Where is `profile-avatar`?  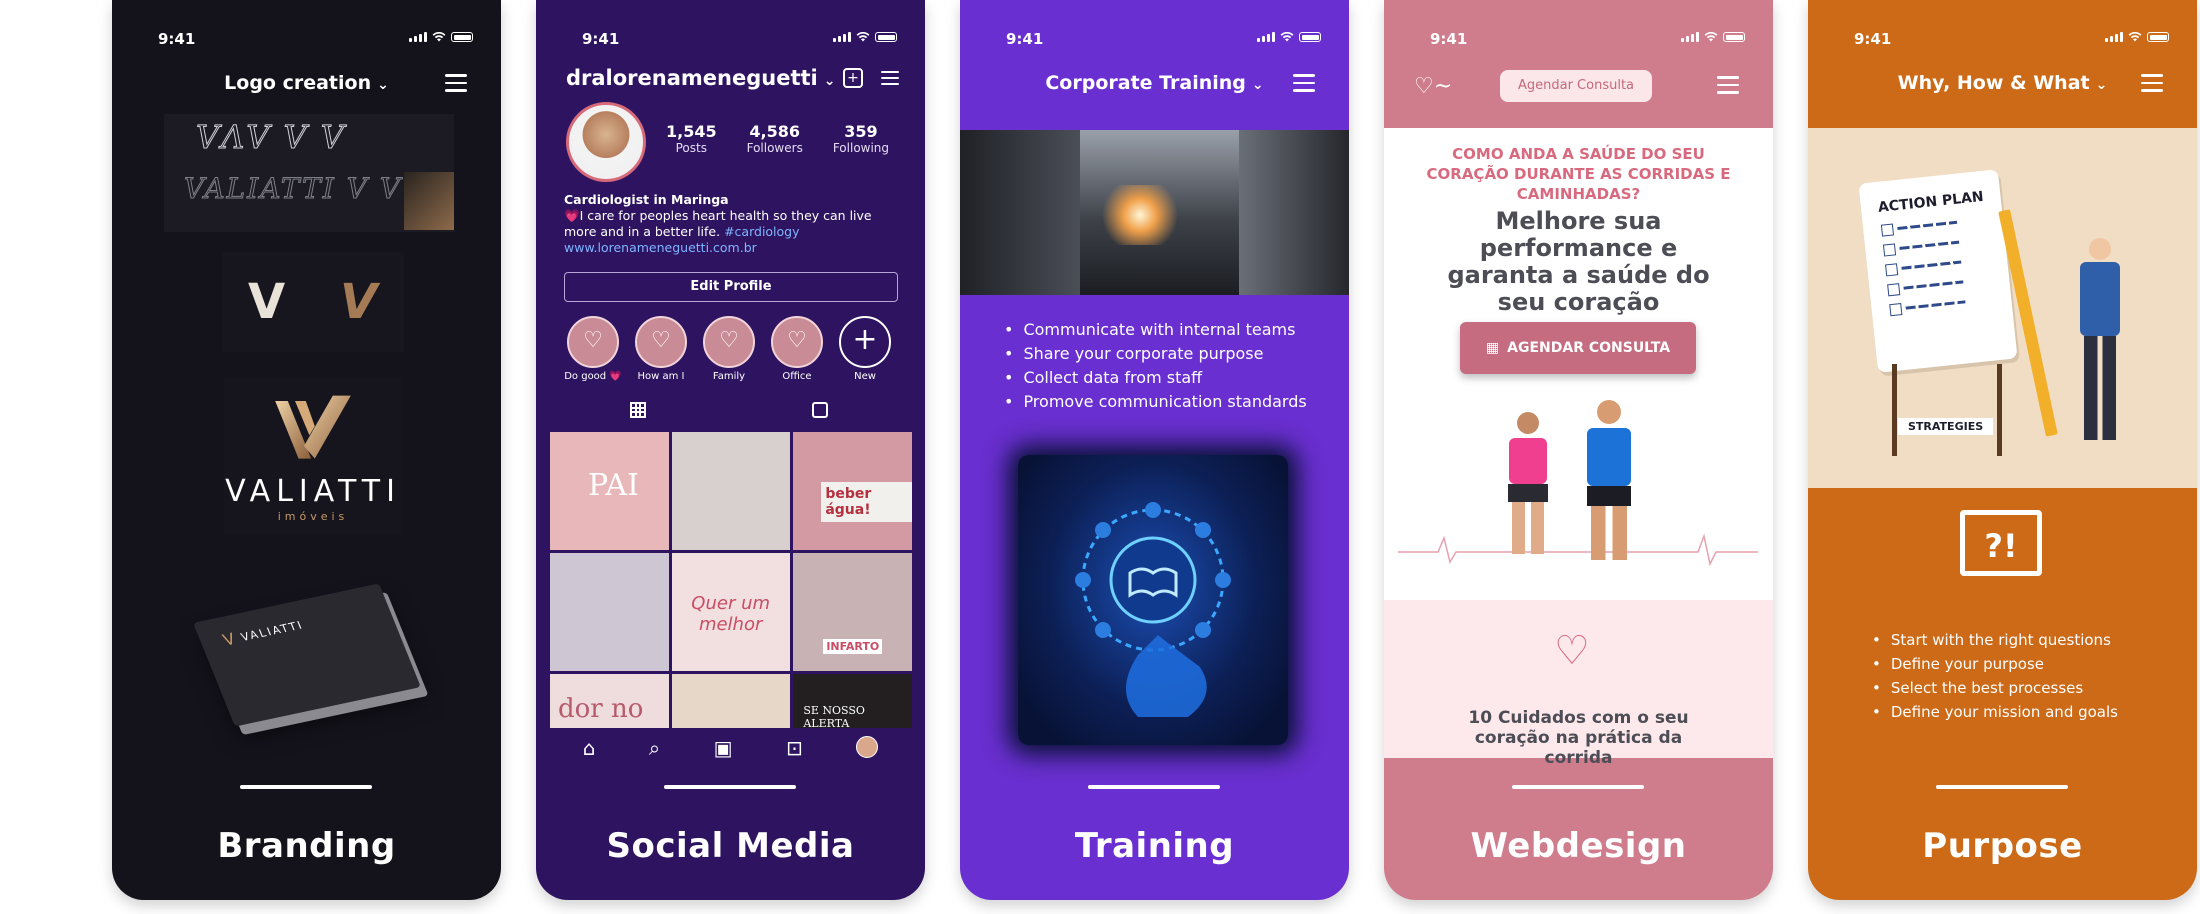 profile-avatar is located at coordinates (606, 142).